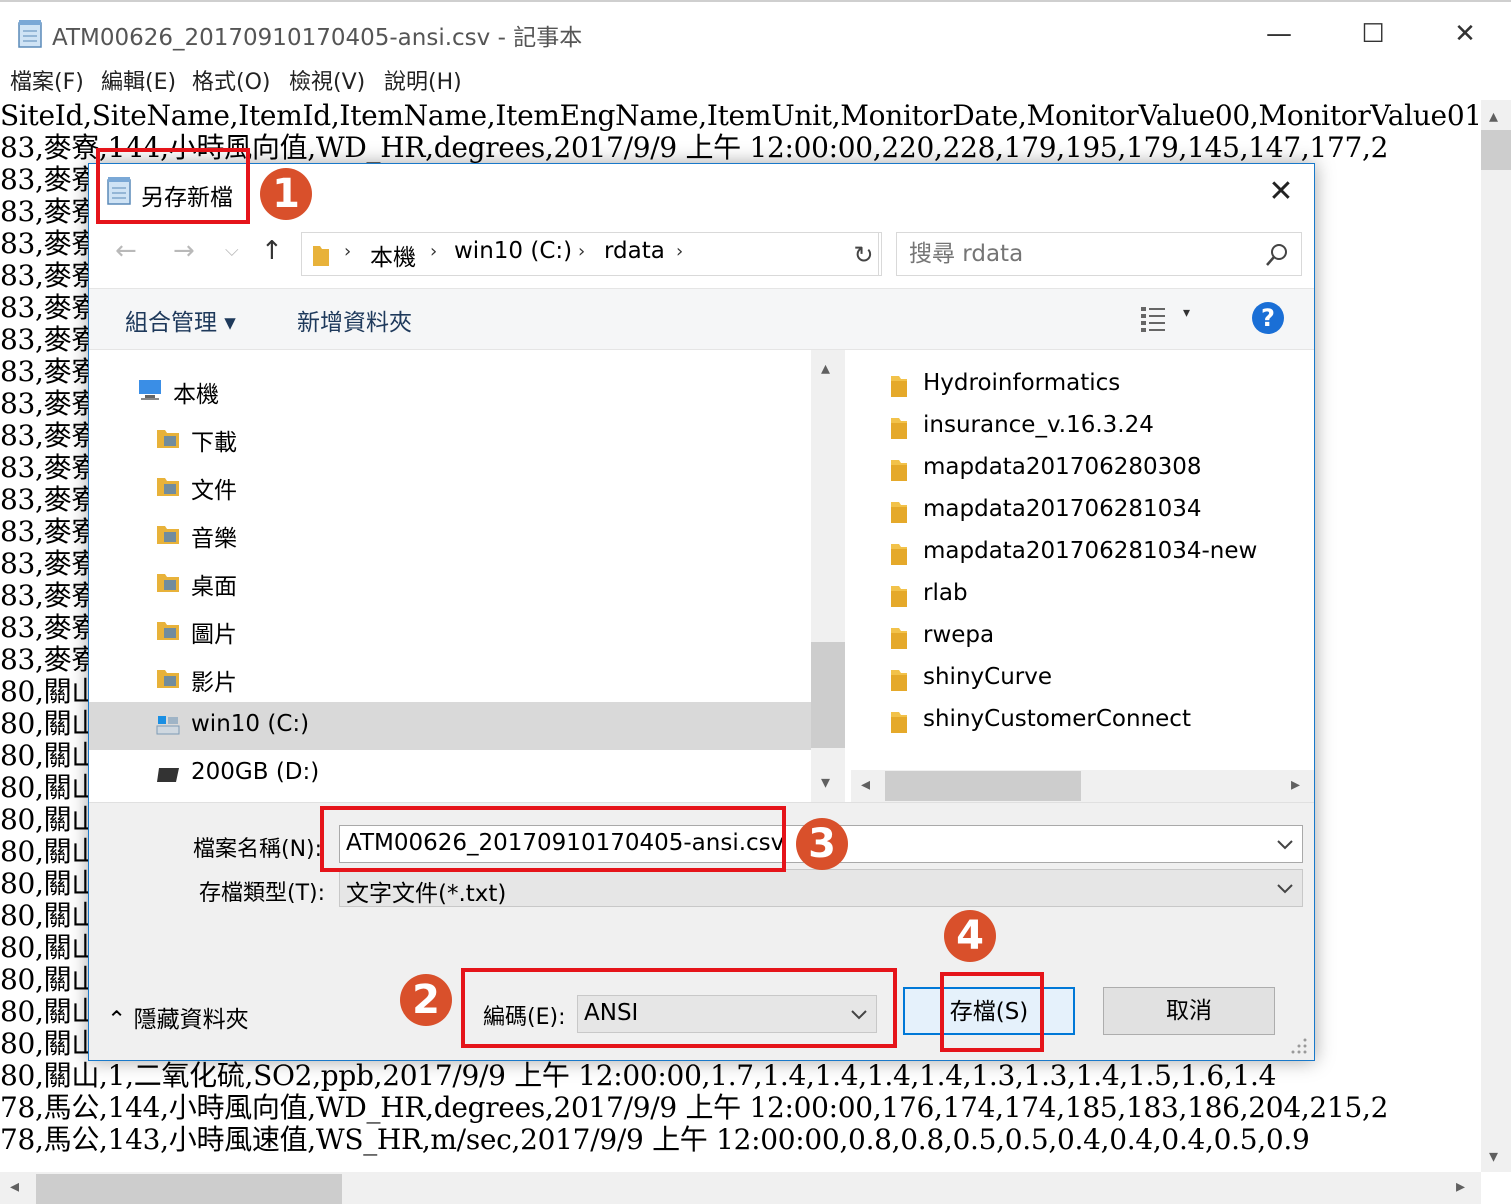 The image size is (1511, 1204). What do you see at coordinates (1496, 636) in the screenshot?
I see `vertical-scrollbar: ▴ ▾` at bounding box center [1496, 636].